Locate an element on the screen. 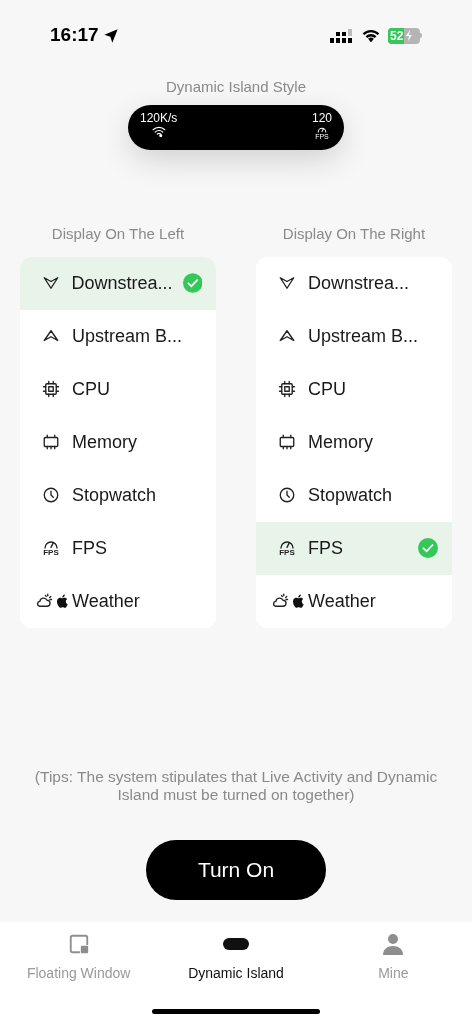 This screenshot has height=1024, width=472. column-heading: Display On The Left is located at coordinates (118, 233).